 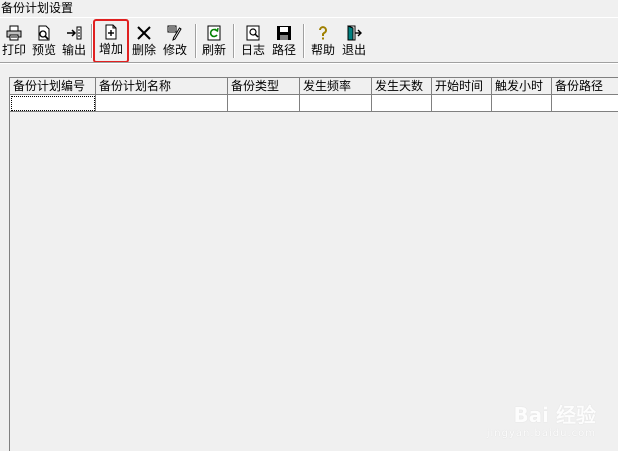 I want to click on watermark-url: jingyan.baidu.com, so click(x=541, y=433).